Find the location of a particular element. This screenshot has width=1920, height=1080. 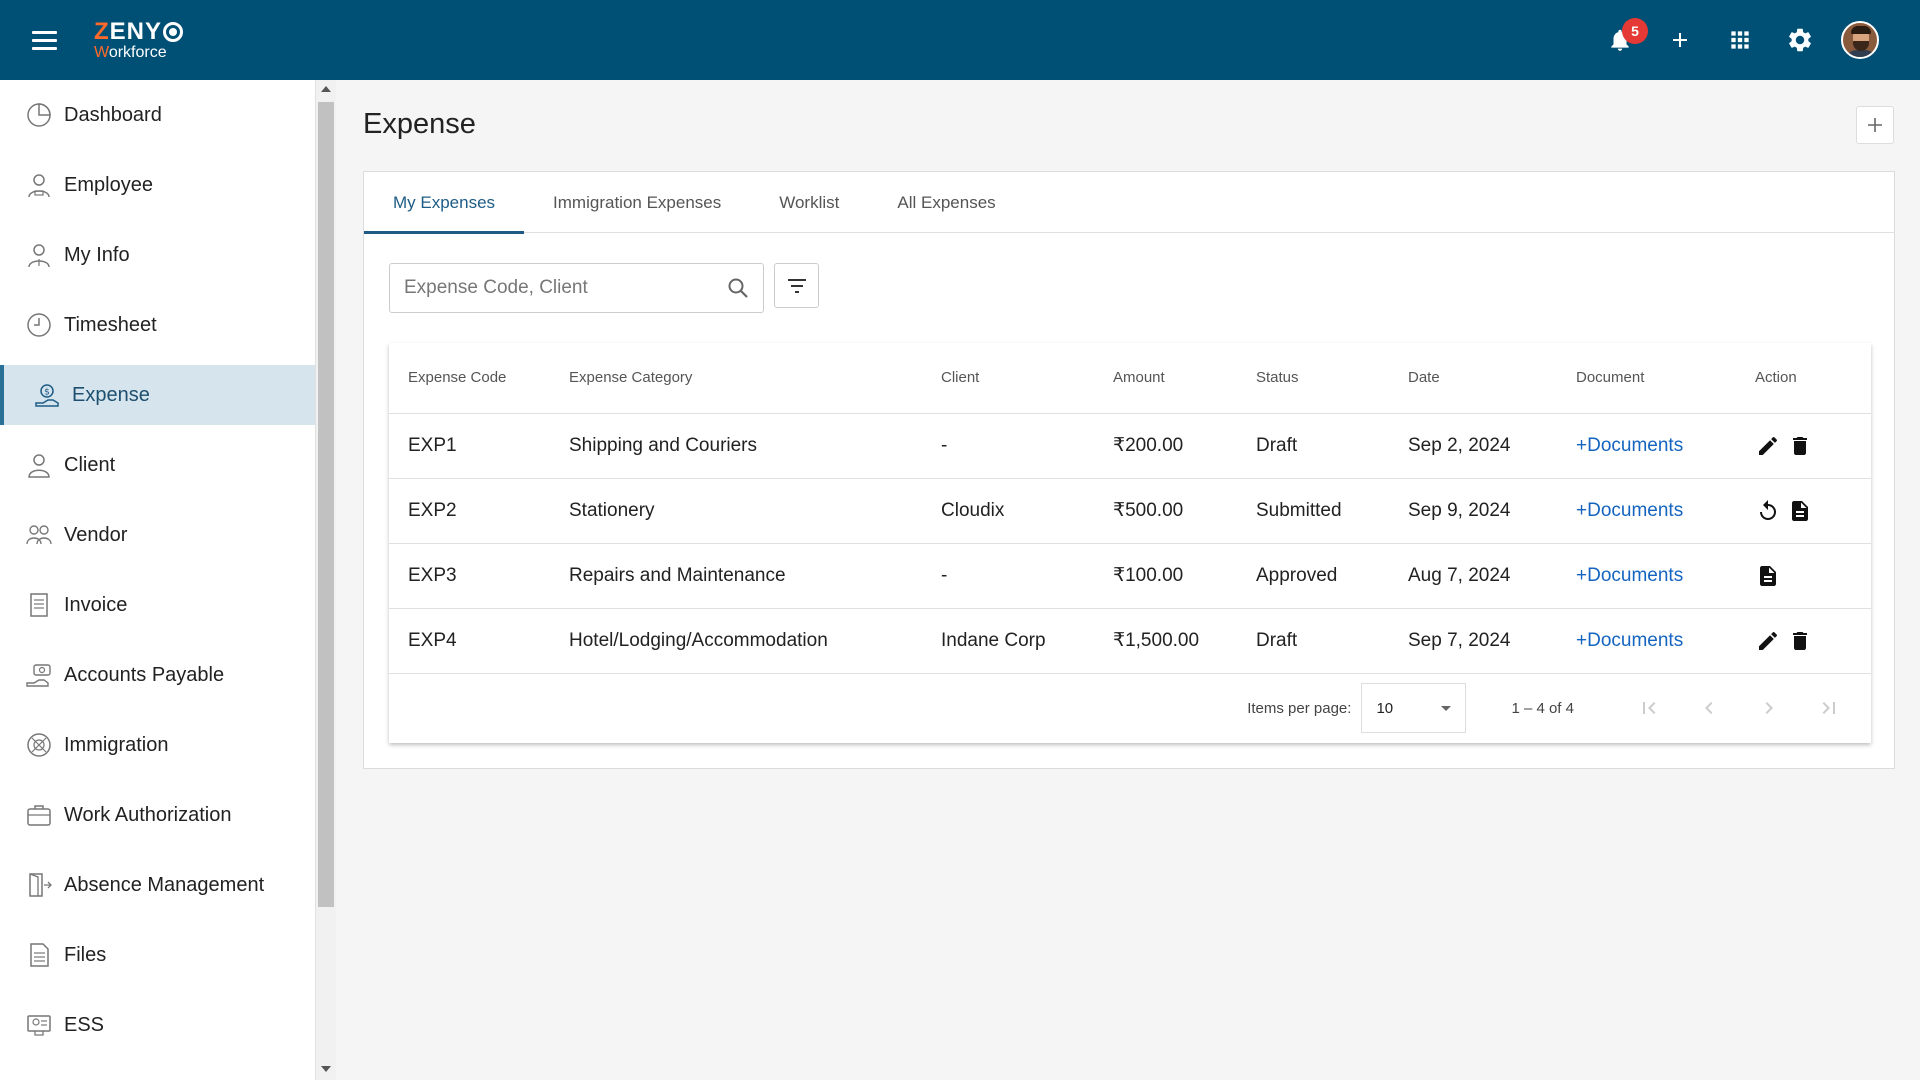

vendor-icon is located at coordinates (39, 535).